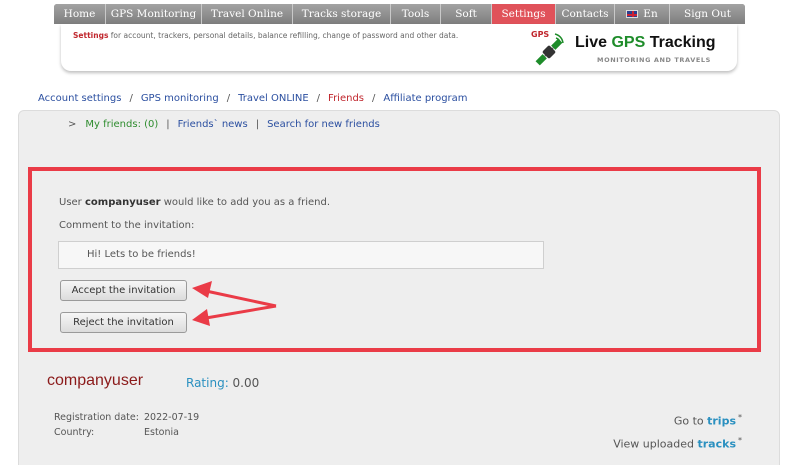 This screenshot has width=800, height=465. Describe the element at coordinates (79, 98) in the screenshot. I see `crumb-account-settings: Account settings` at that location.